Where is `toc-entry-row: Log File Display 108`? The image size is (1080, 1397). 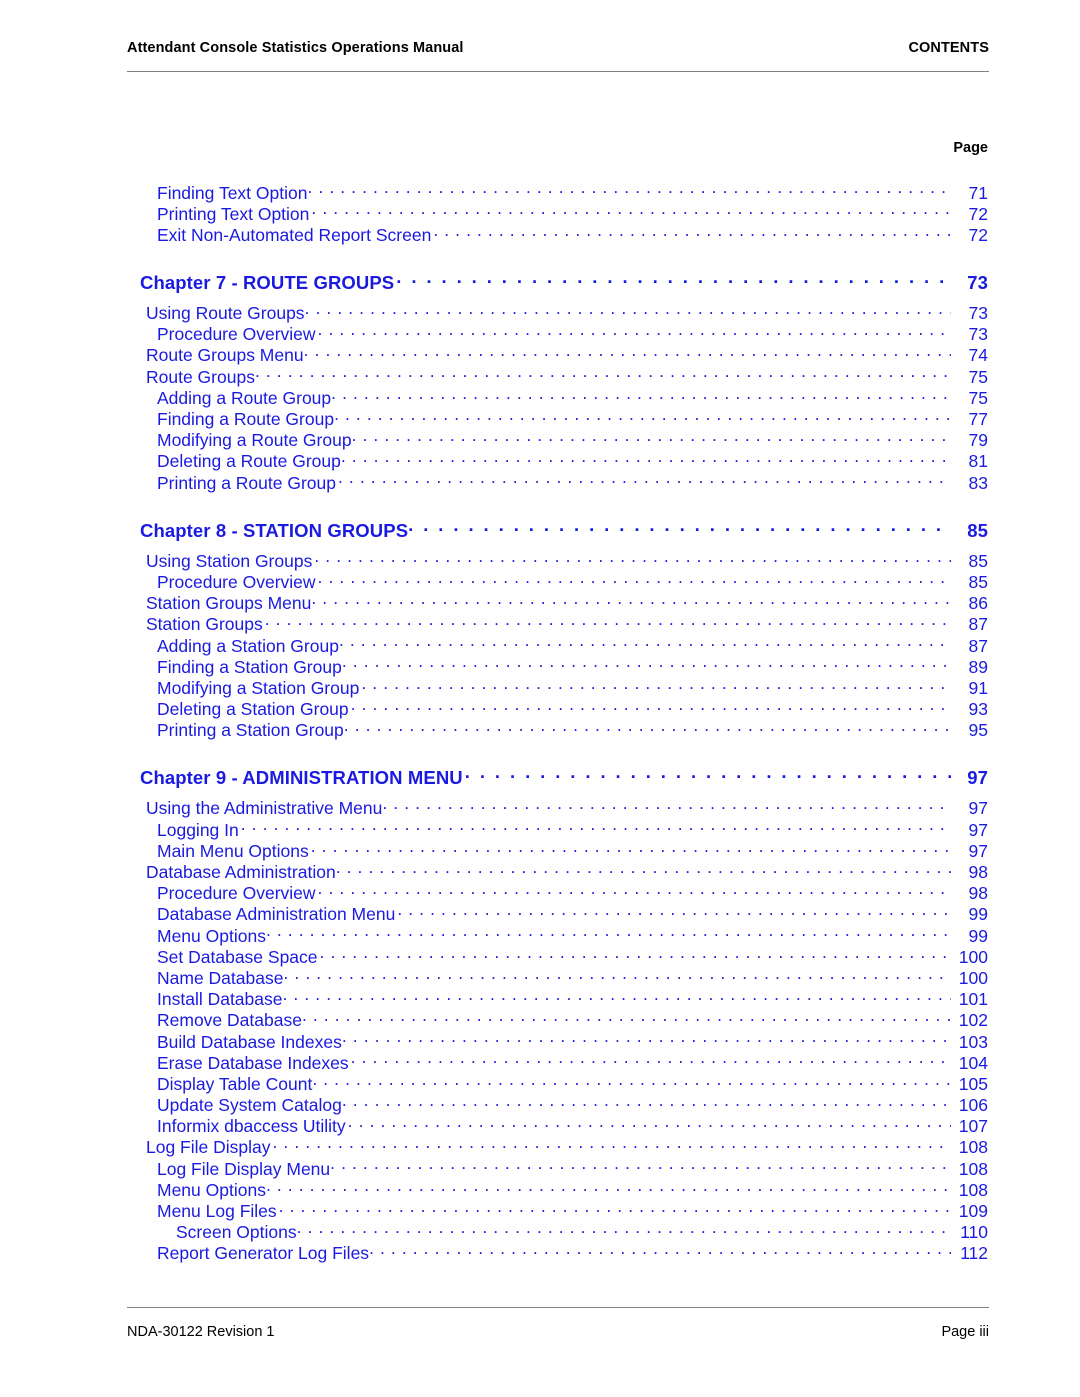
toc-entry-row: Log File Display 108 is located at coordinates (540, 1147).